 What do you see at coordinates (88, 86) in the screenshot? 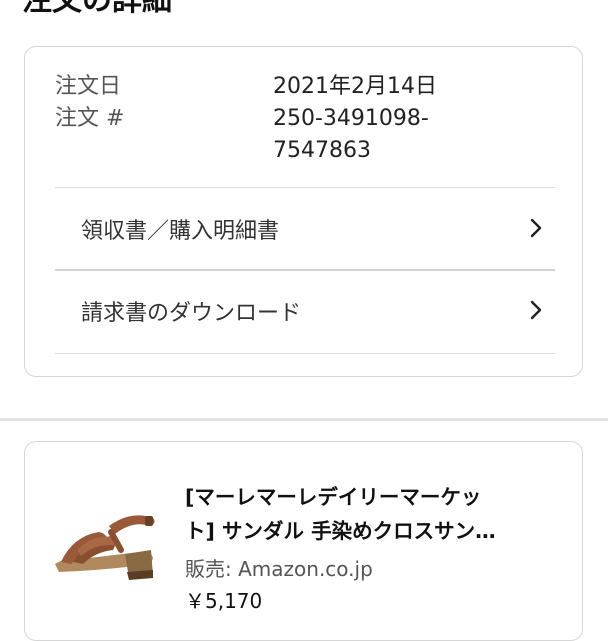
I see `order-date-label: 注文日` at bounding box center [88, 86].